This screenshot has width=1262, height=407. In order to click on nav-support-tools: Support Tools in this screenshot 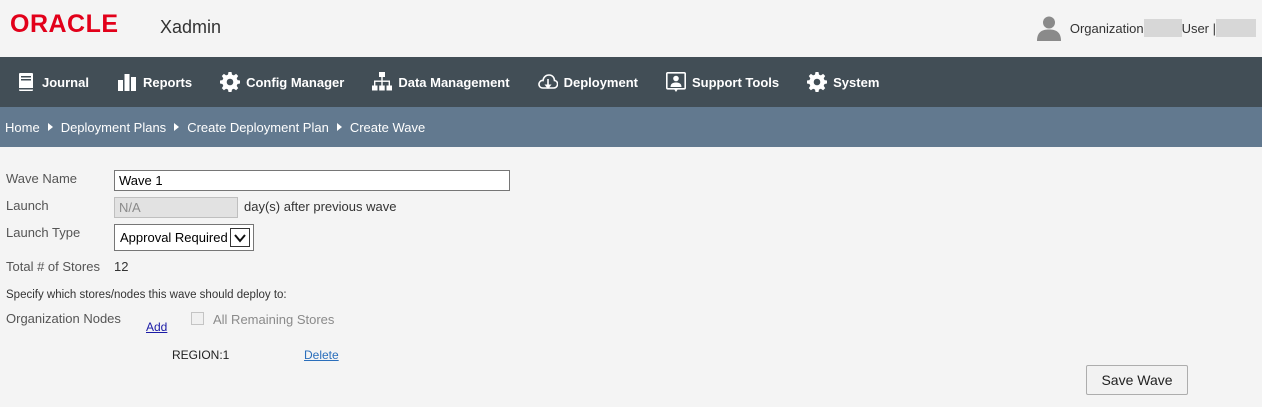, I will do `click(722, 82)`.